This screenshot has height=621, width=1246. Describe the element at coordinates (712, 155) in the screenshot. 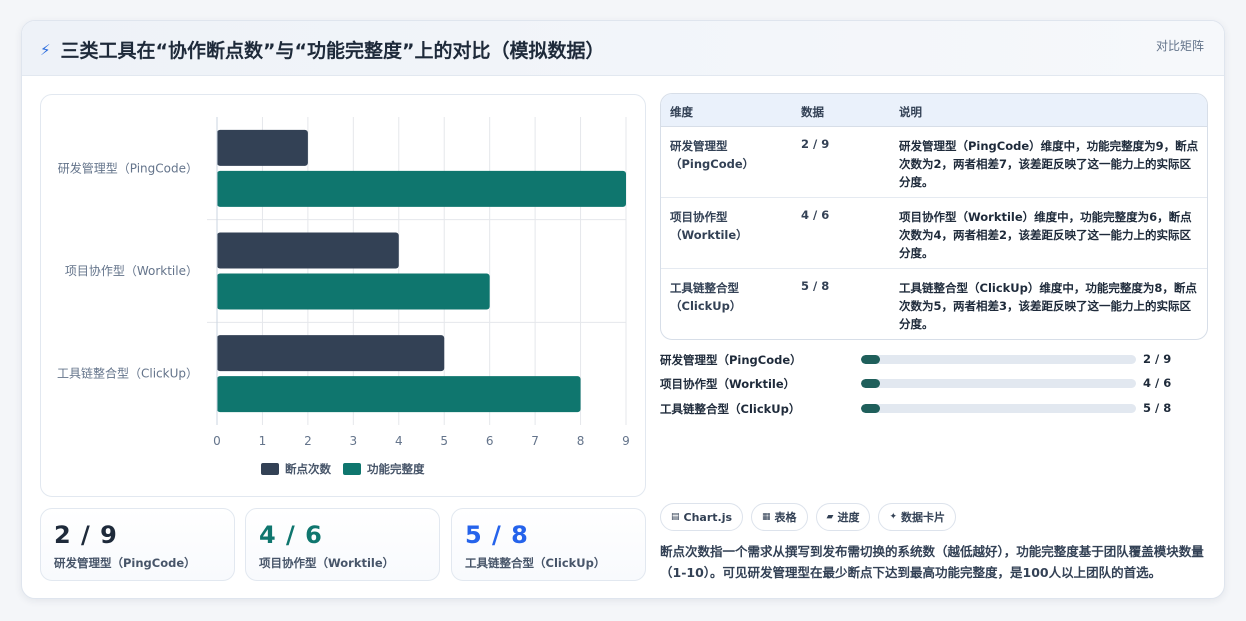

I see `cell-dimension: 研发管理型（PingCode）` at that location.